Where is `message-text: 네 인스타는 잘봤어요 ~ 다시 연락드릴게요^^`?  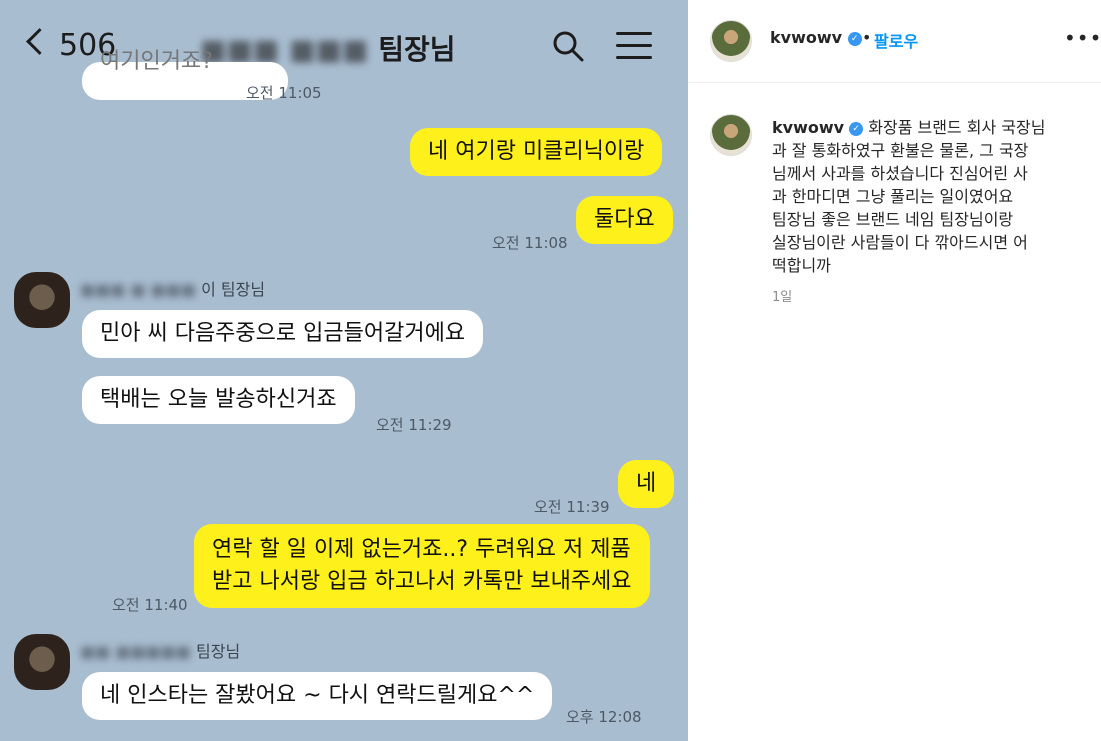 message-text: 네 인스타는 잘봤어요 ~ 다시 연락드릴게요^^ is located at coordinates (317, 695).